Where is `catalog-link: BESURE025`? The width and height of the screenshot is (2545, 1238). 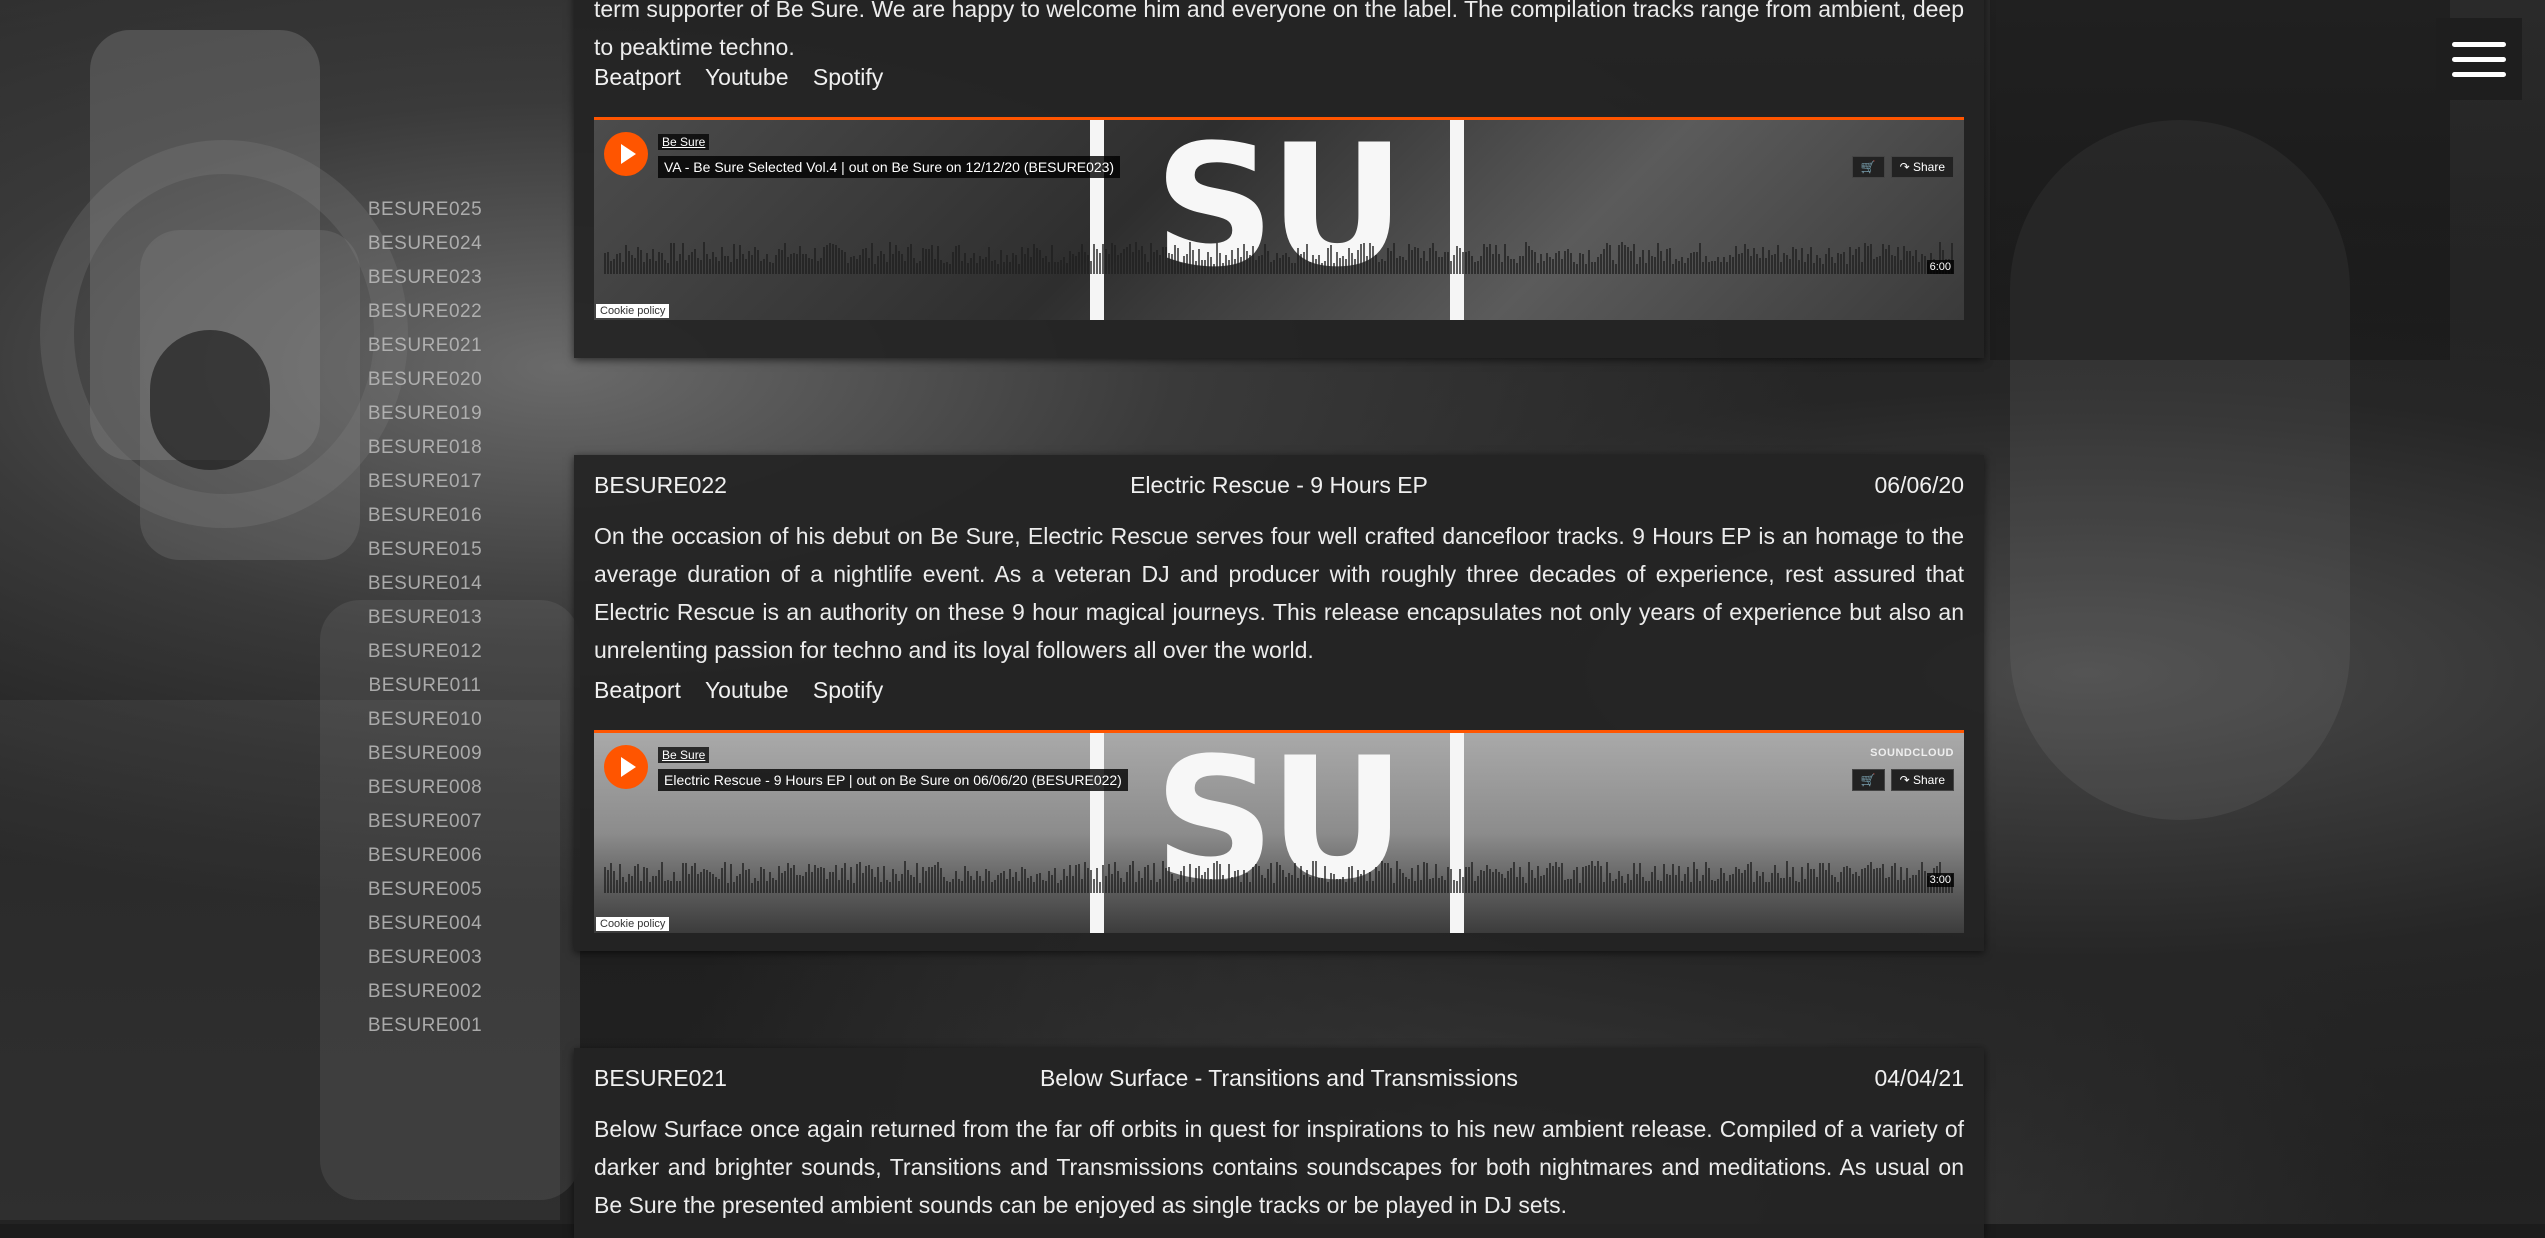 catalog-link: BESURE025 is located at coordinates (425, 210).